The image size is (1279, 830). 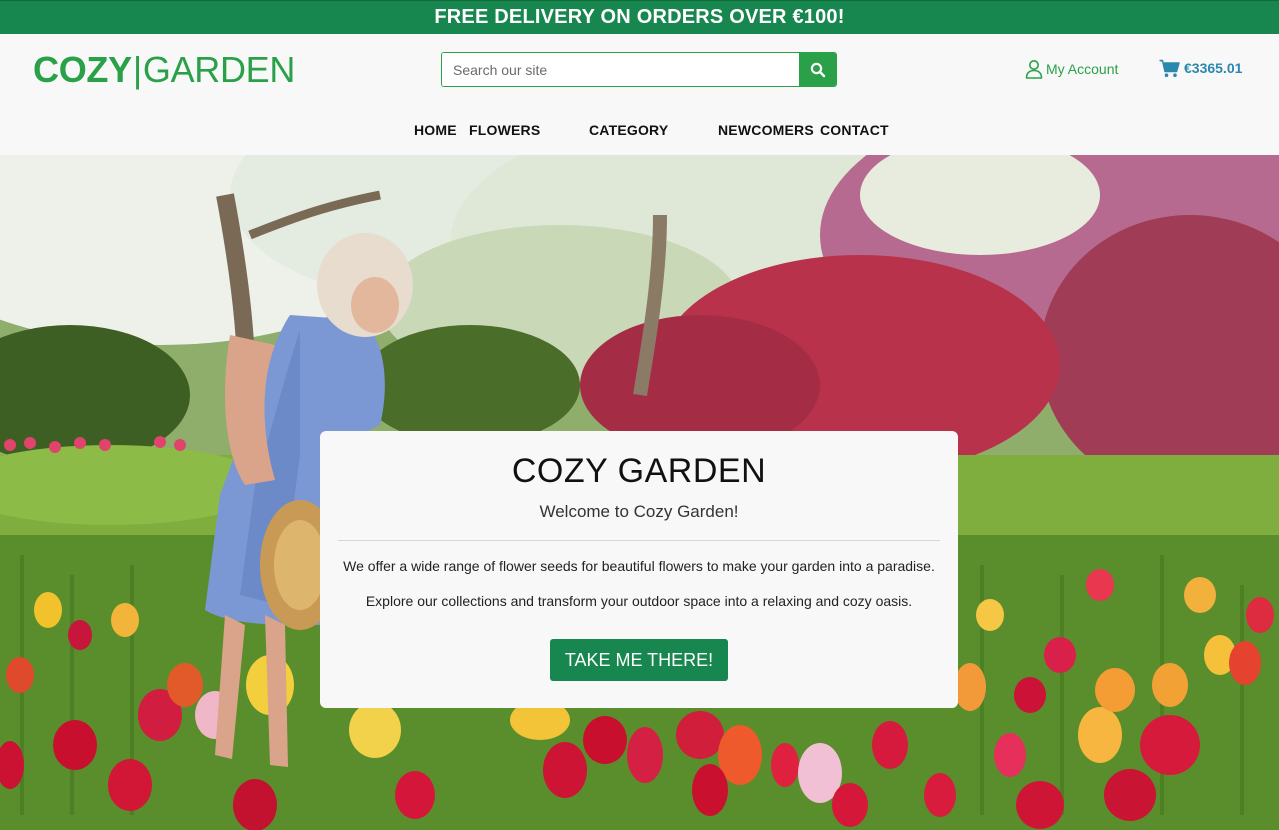 I want to click on search-icon, so click(x=817, y=69).